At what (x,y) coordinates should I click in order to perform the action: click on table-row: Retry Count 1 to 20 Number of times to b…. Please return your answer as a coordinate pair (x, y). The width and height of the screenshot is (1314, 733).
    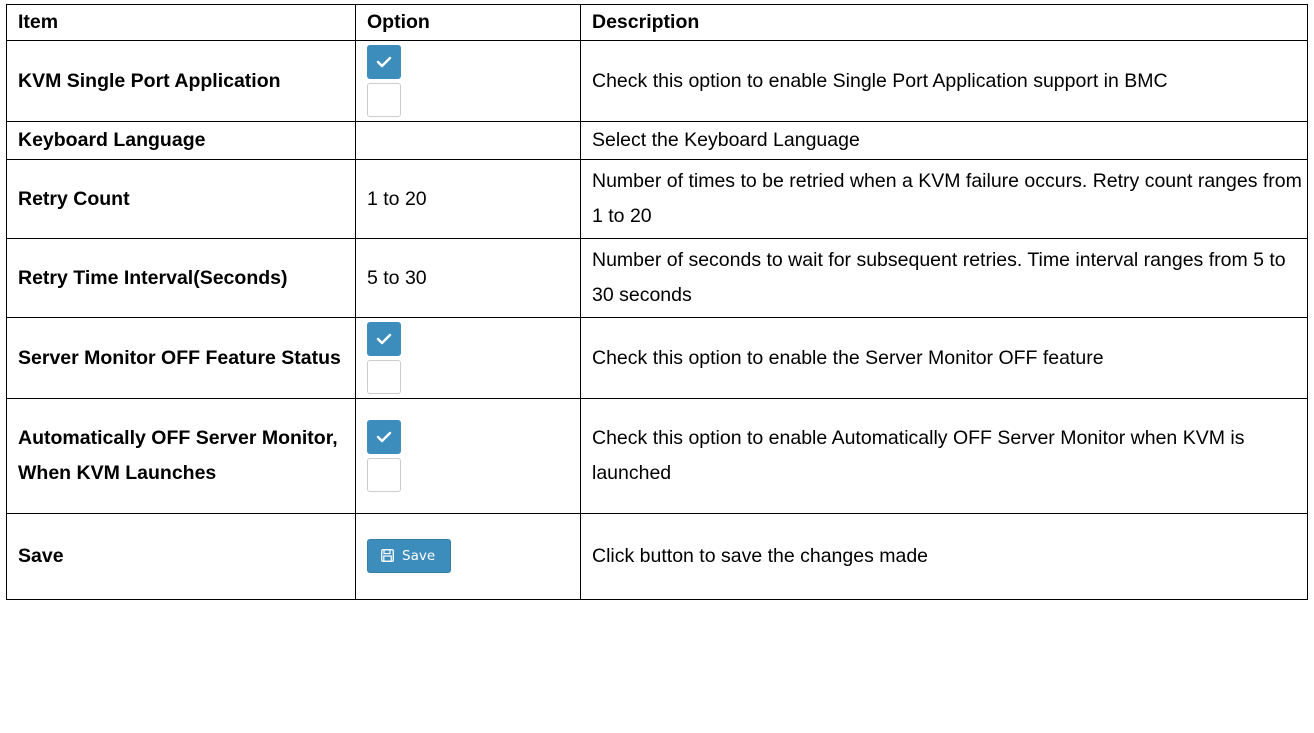
    Looking at the image, I should click on (657, 199).